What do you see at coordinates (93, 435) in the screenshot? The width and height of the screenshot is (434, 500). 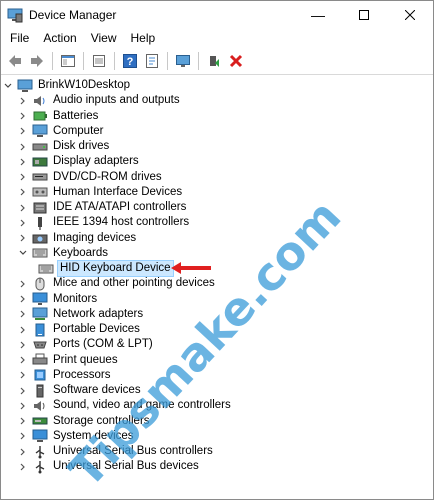 I see `tree-item-label: System devices` at bounding box center [93, 435].